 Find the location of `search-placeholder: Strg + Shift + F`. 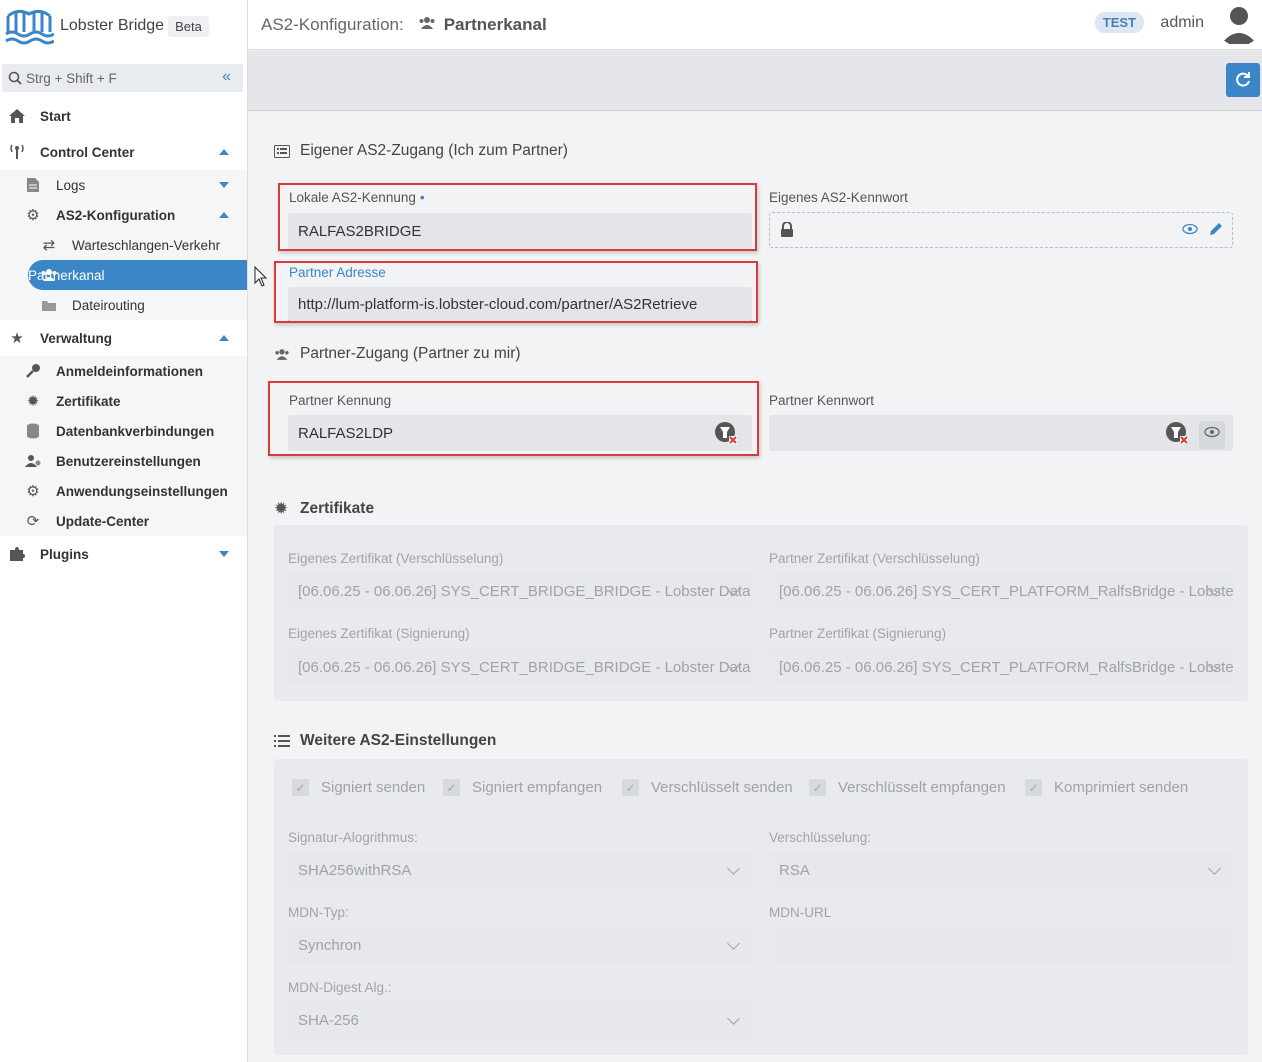

search-placeholder: Strg + Shift + F is located at coordinates (71, 78).